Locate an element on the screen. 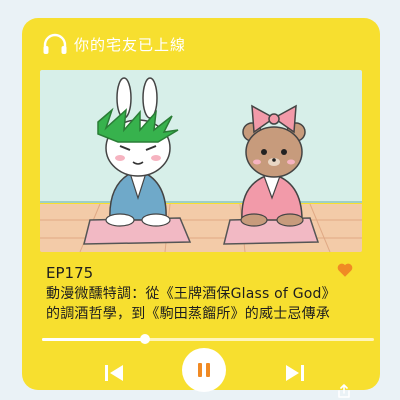 The image size is (400, 400). pause-icon is located at coordinates (204, 370).